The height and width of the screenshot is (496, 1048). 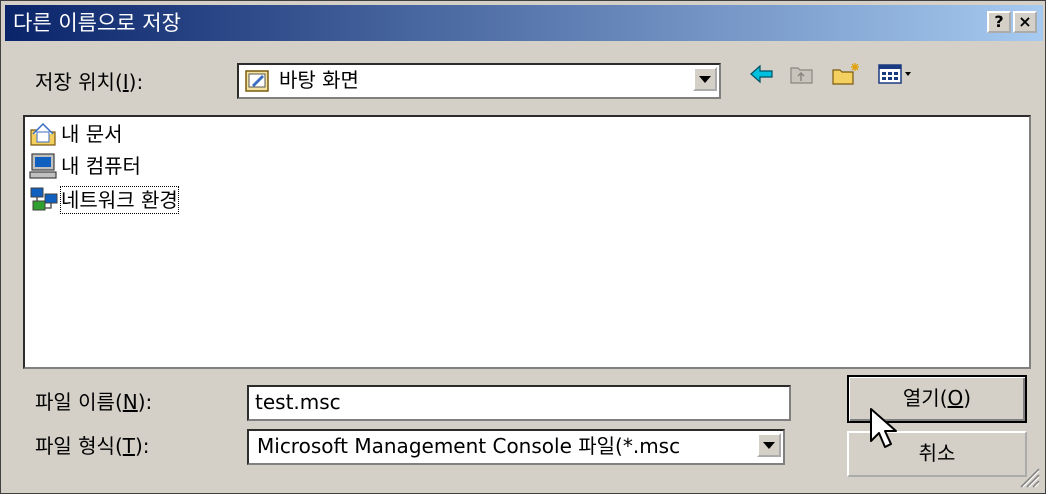 I want to click on desktop-icon, so click(x=257, y=81).